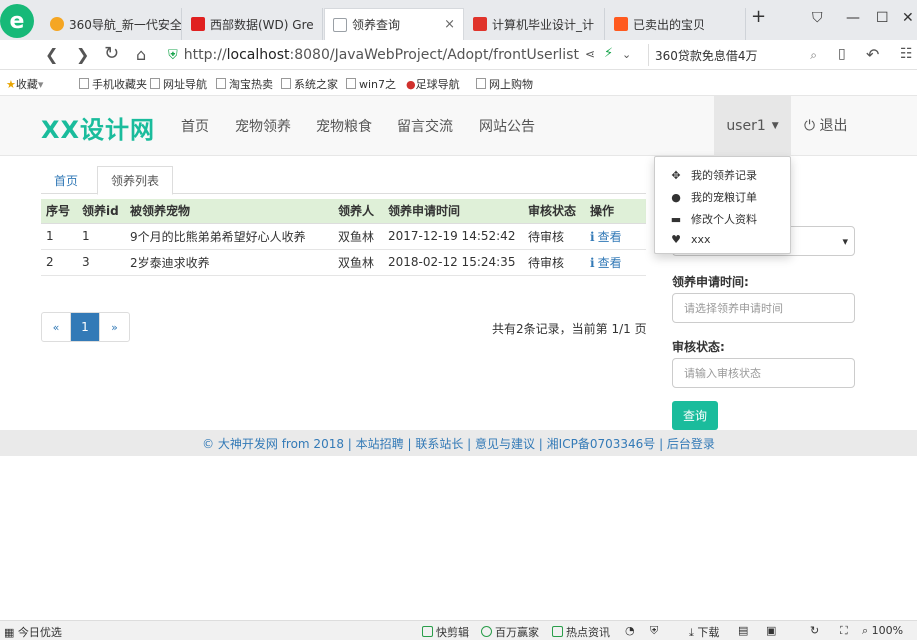  What do you see at coordinates (39, 632) in the screenshot?
I see `status-label: 今日优选` at bounding box center [39, 632].